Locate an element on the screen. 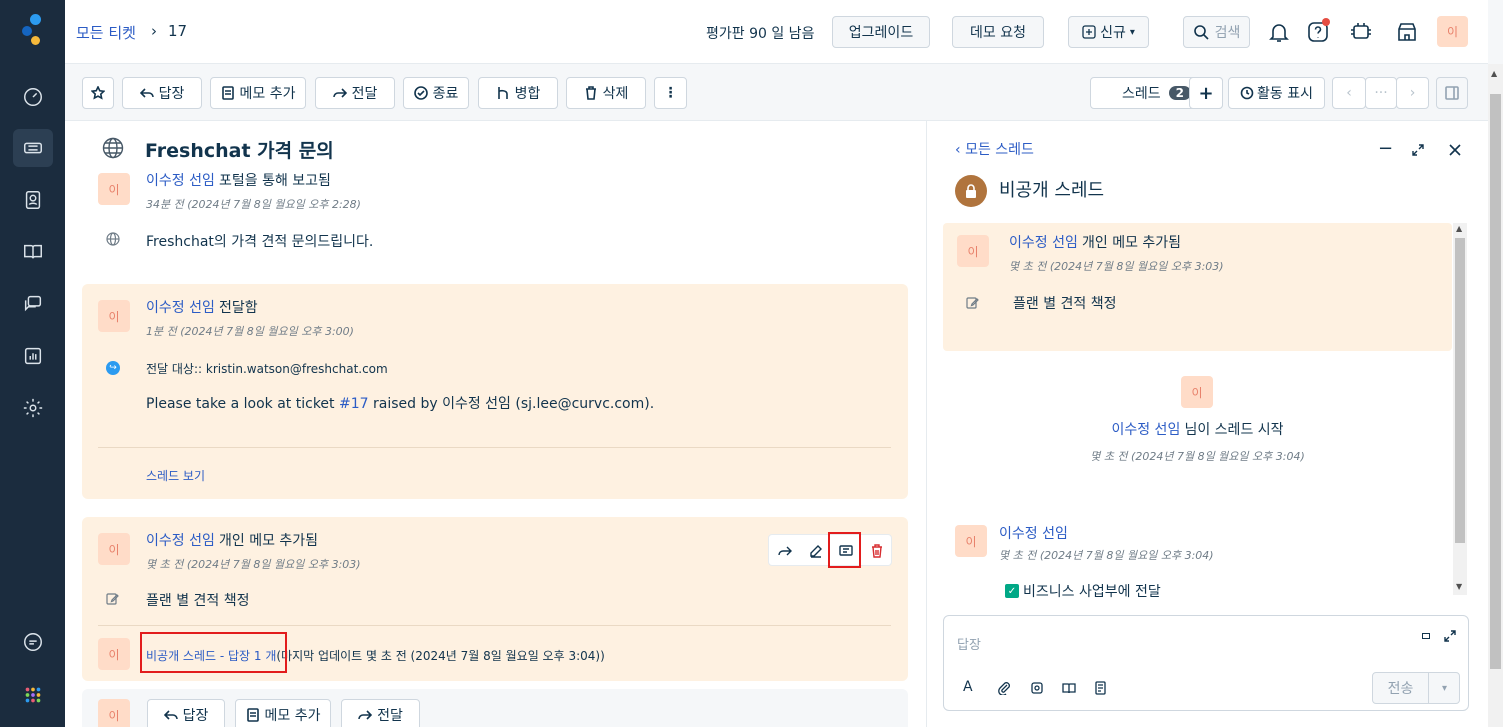  bottom-forward-button: 전달 is located at coordinates (380, 713).